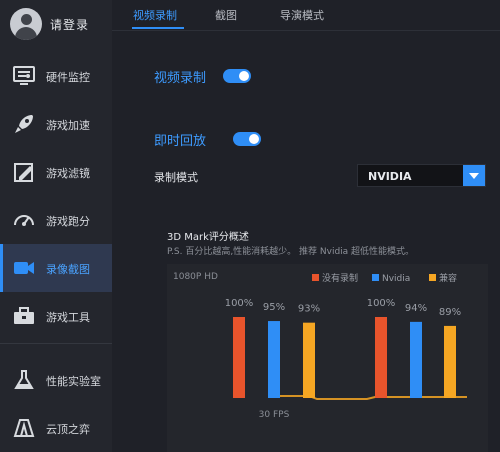 The width and height of the screenshot is (500, 452). What do you see at coordinates (24, 428) in the screenshot?
I see `tft-icon` at bounding box center [24, 428].